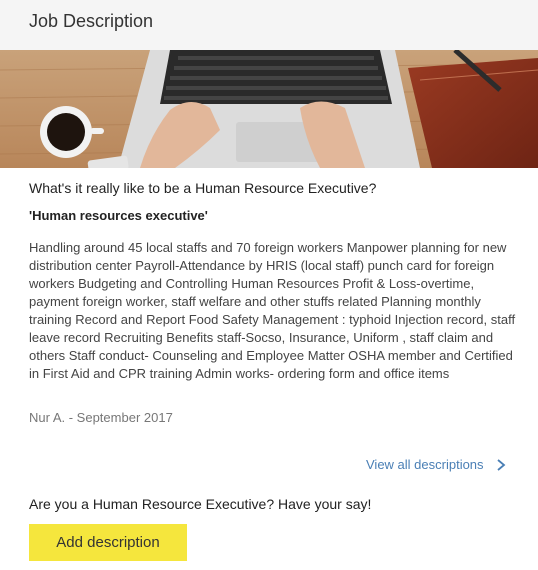  I want to click on view-all-descriptions-link: View all descriptions, so click(436, 464).